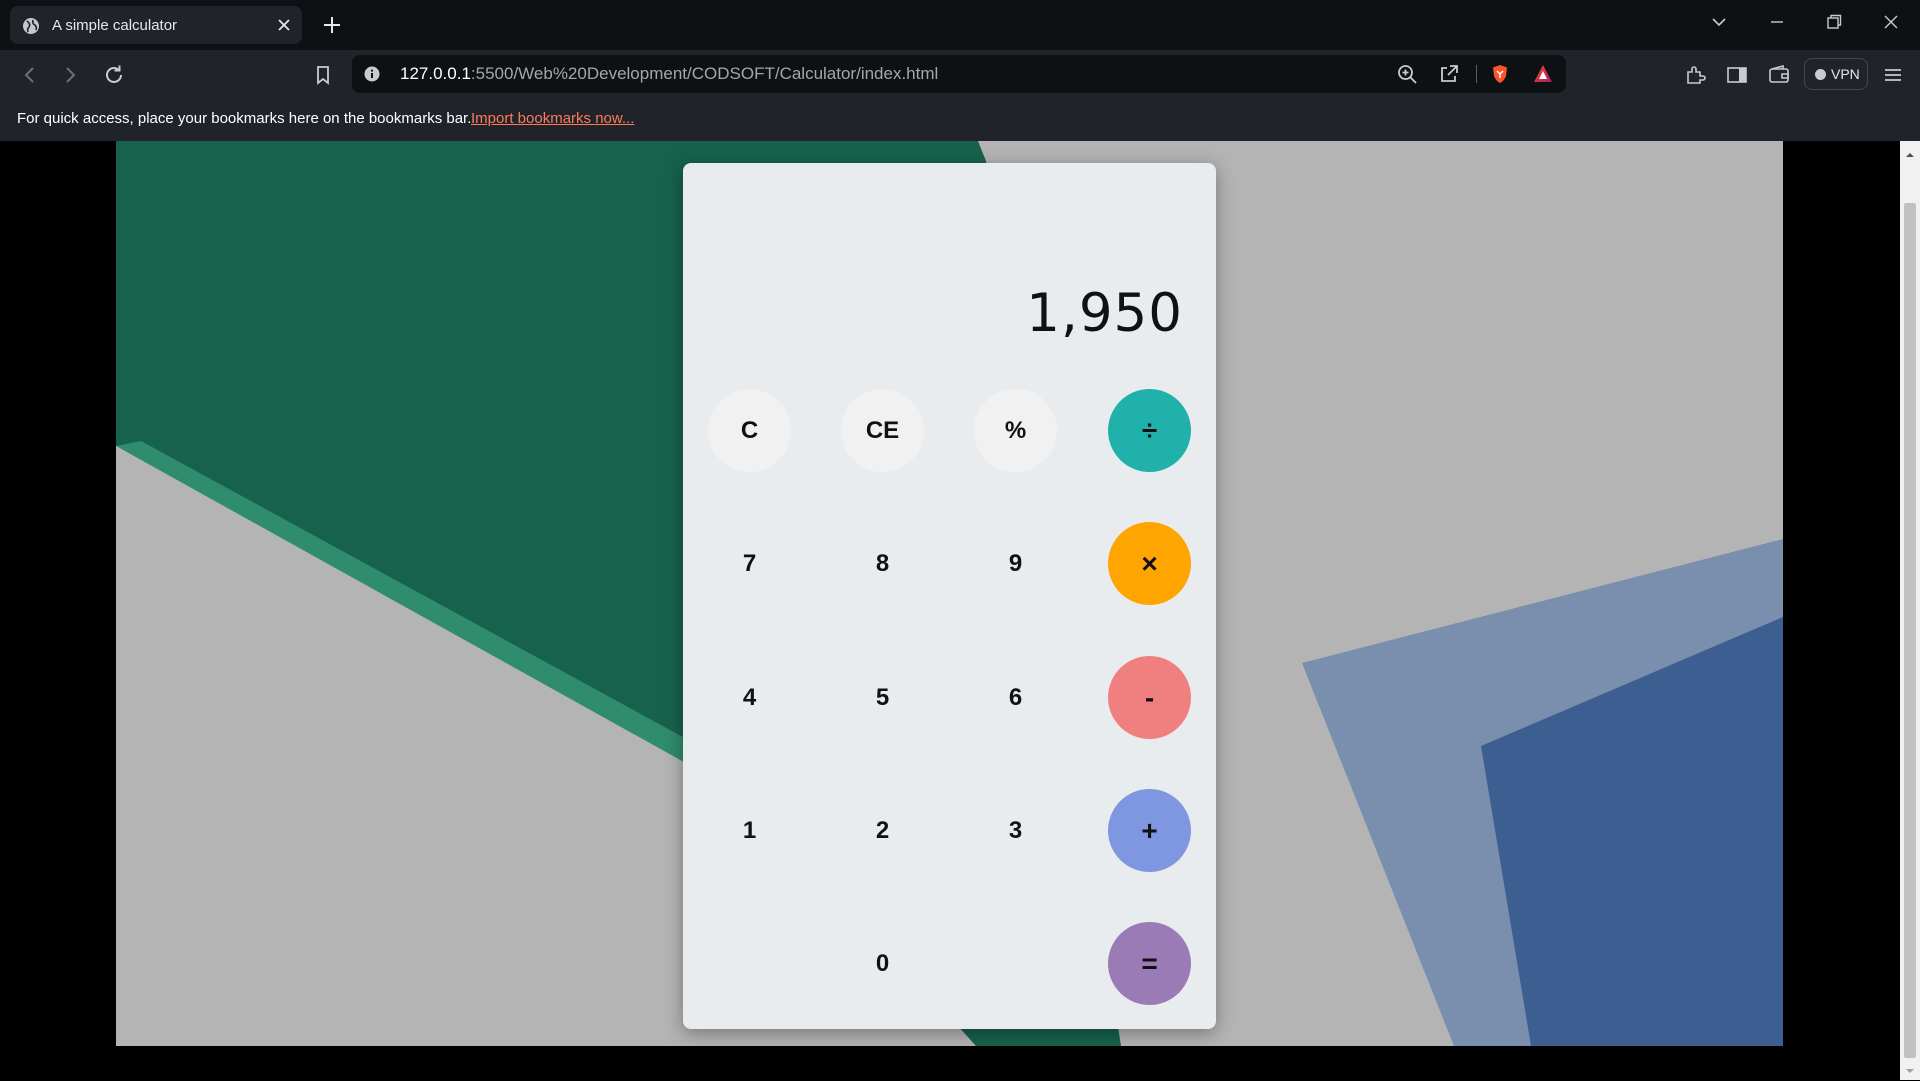 Image resolution: width=1920 pixels, height=1081 pixels. Describe the element at coordinates (749, 563) in the screenshot. I see `digit-7-button: 7` at that location.